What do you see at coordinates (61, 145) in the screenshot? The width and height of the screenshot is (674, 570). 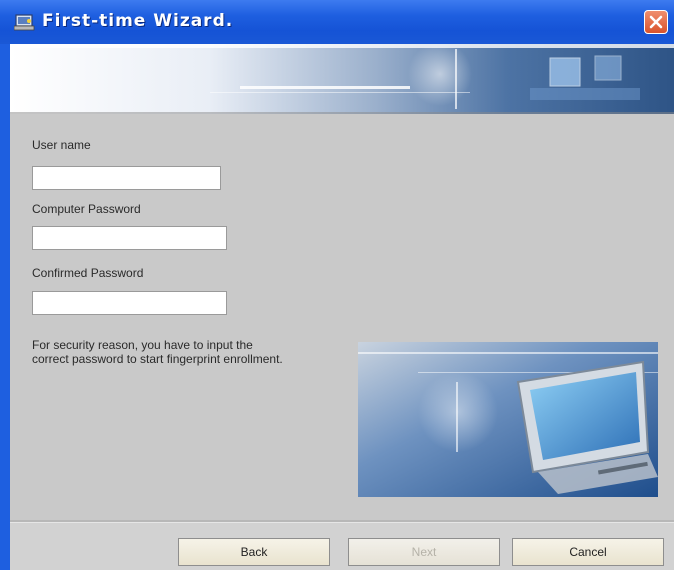 I see `username-label: User name` at bounding box center [61, 145].